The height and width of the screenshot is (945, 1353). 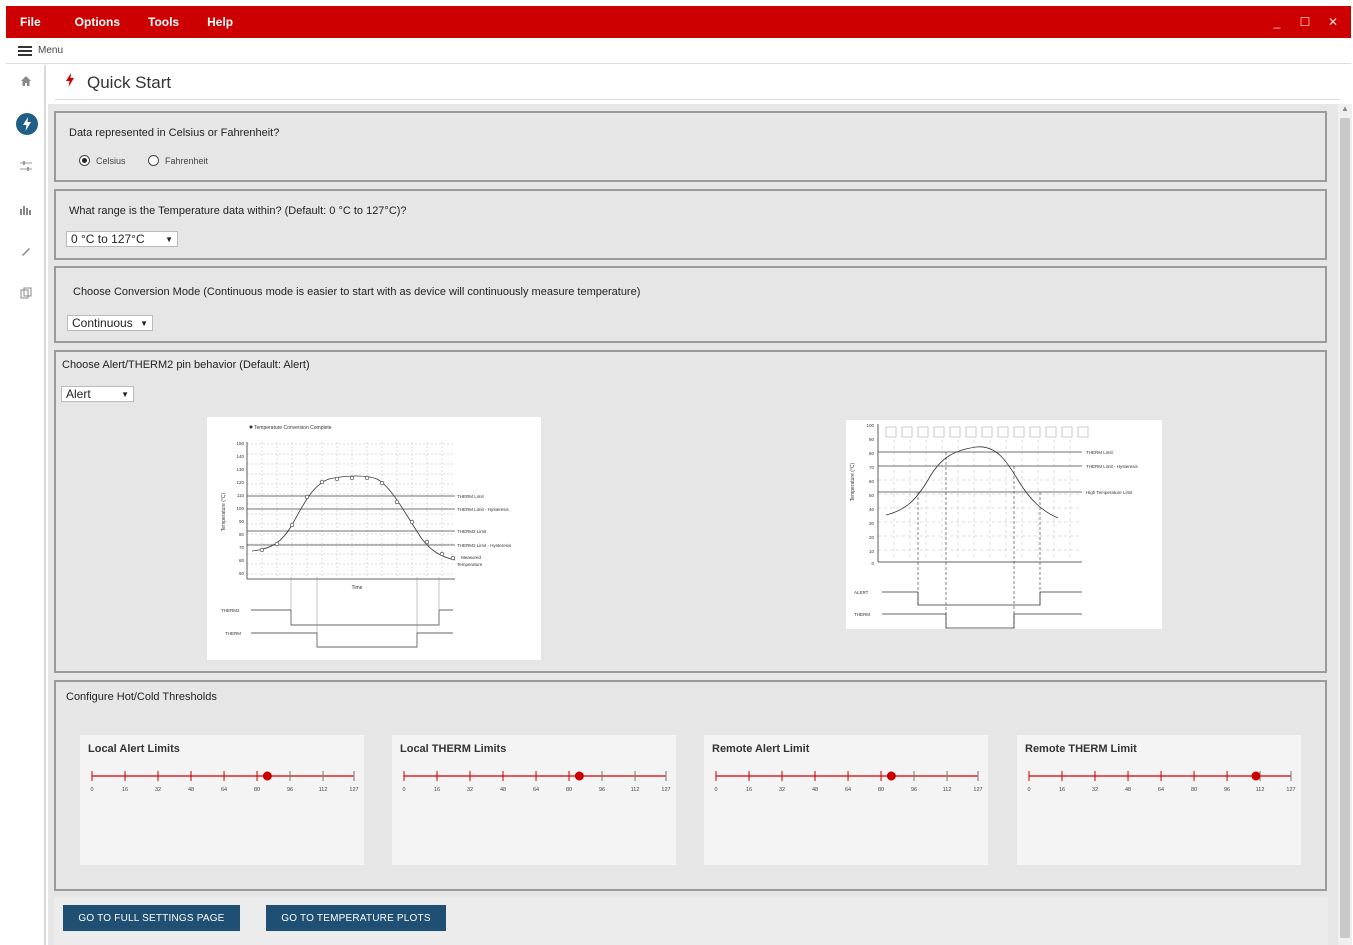 I want to click on page-title: Quick Start, so click(x=129, y=82).